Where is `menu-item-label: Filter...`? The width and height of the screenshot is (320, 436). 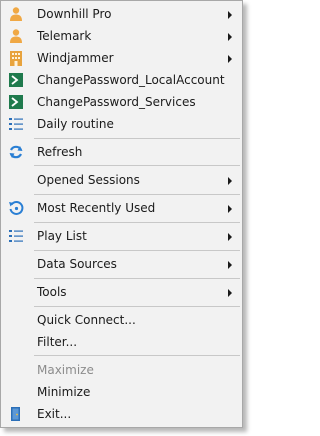 menu-item-label: Filter... is located at coordinates (57, 342).